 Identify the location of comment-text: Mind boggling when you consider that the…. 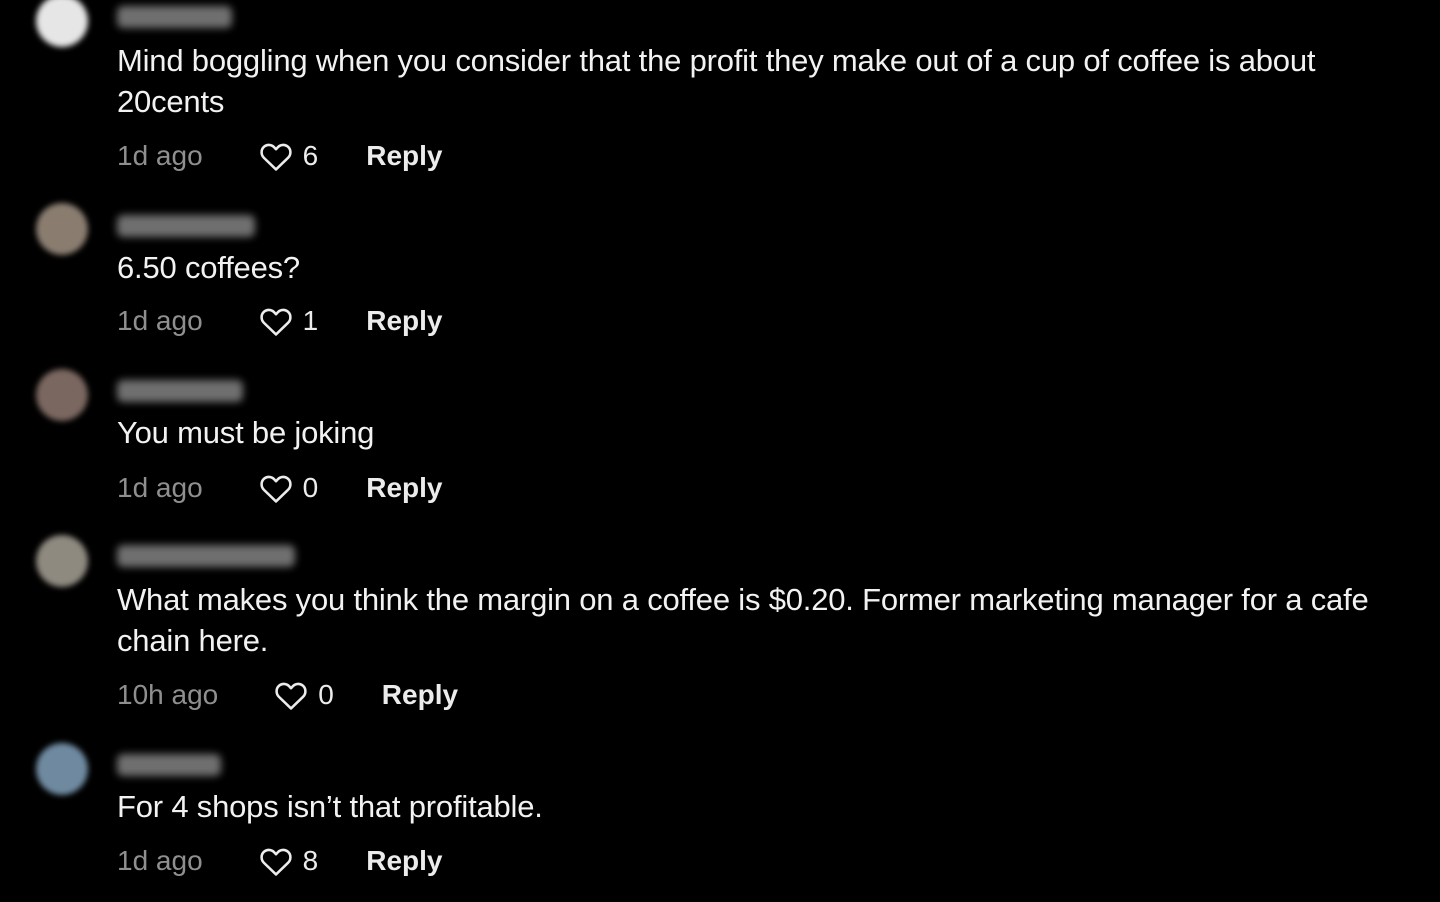
(716, 81).